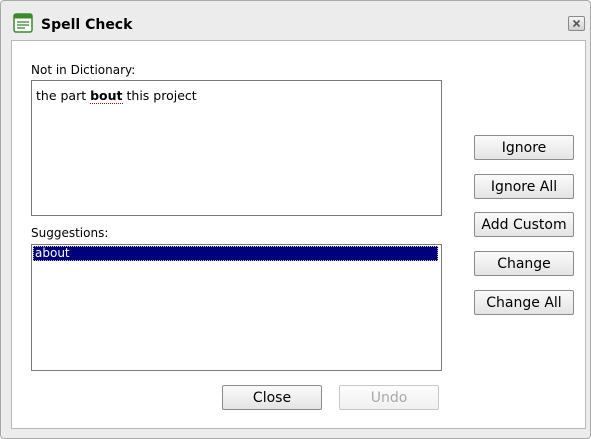 This screenshot has width=591, height=439. Describe the element at coordinates (70, 233) in the screenshot. I see `suggestions-label: Suggestions:` at that location.